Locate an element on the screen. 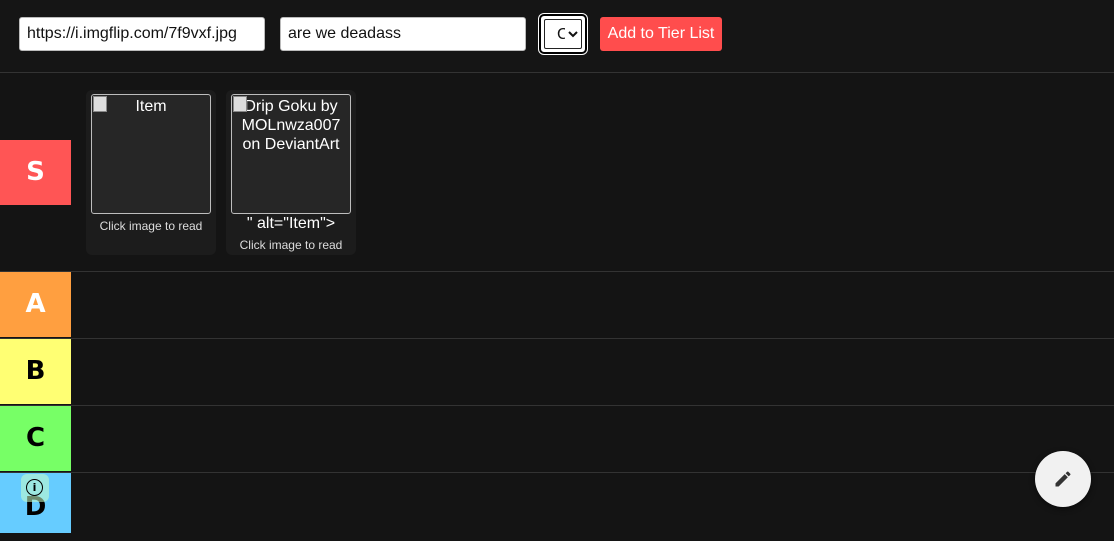 The width and height of the screenshot is (1114, 541). tier-label-s: S is located at coordinates (35, 172).